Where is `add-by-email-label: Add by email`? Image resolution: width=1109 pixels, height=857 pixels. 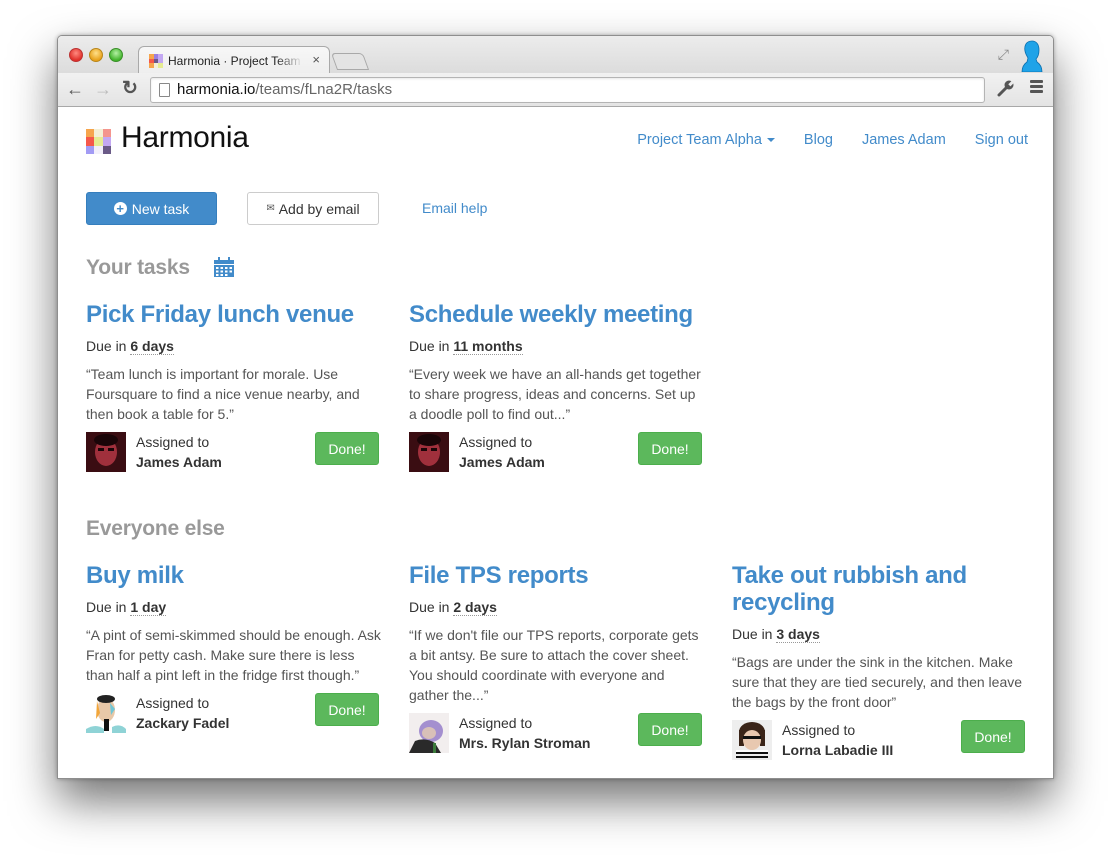
add-by-email-label: Add by email is located at coordinates (319, 208).